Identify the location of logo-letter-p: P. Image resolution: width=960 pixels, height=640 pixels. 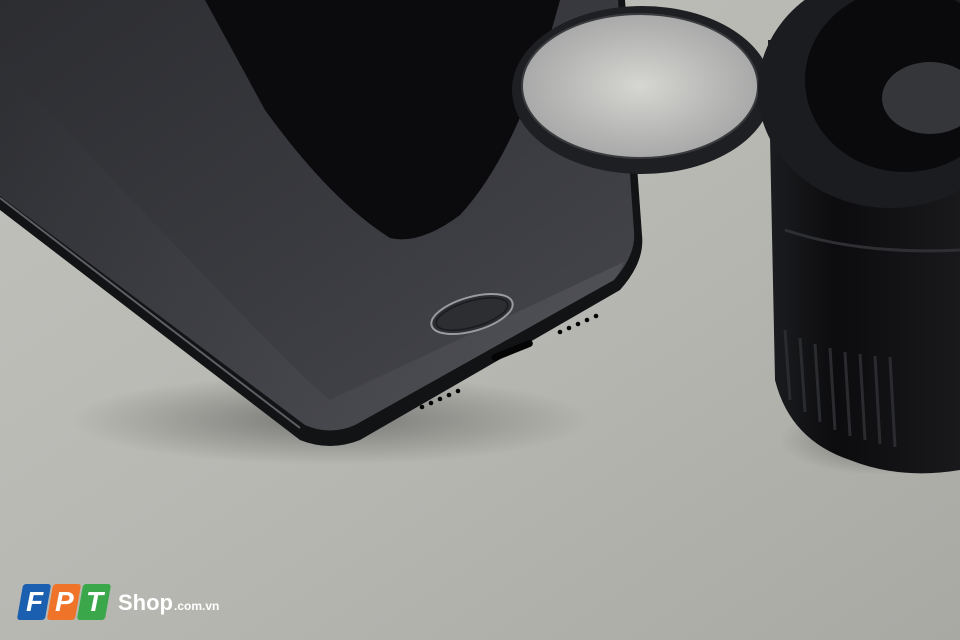
(64, 601).